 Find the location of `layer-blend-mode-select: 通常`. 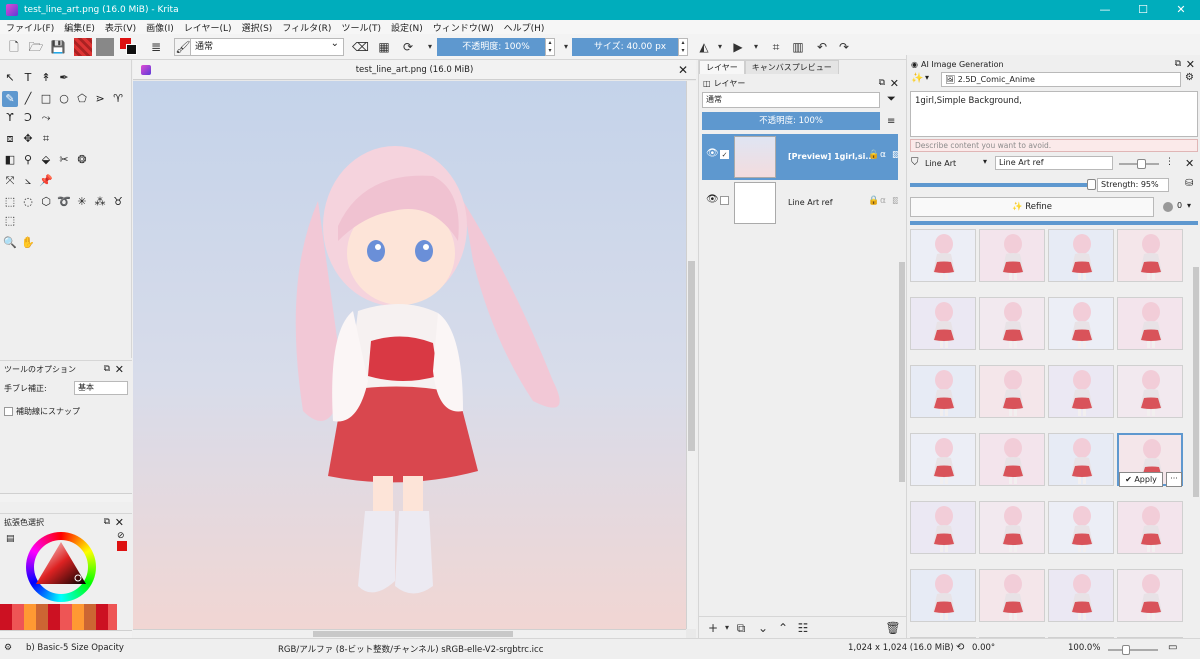

layer-blend-mode-select: 通常 is located at coordinates (791, 100).